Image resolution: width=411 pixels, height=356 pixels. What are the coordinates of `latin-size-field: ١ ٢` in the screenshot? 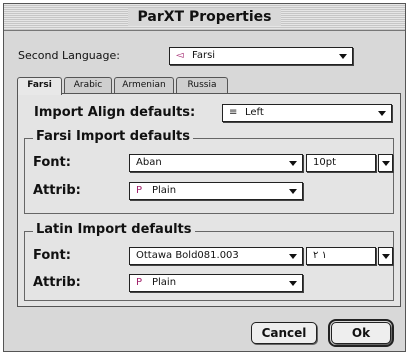 It's located at (341, 256).